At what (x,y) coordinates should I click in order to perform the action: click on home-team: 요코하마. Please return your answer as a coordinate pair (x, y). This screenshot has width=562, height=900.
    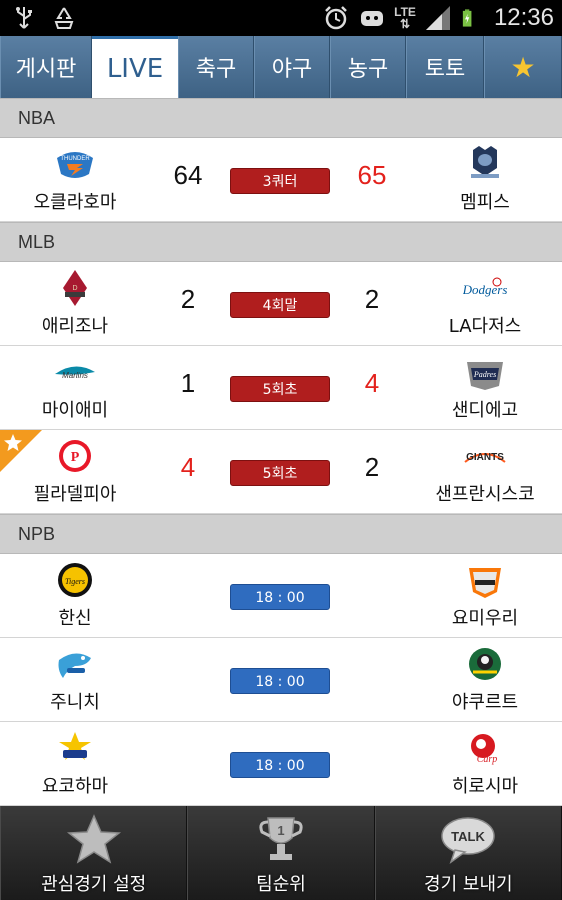
    Looking at the image, I should click on (75, 763).